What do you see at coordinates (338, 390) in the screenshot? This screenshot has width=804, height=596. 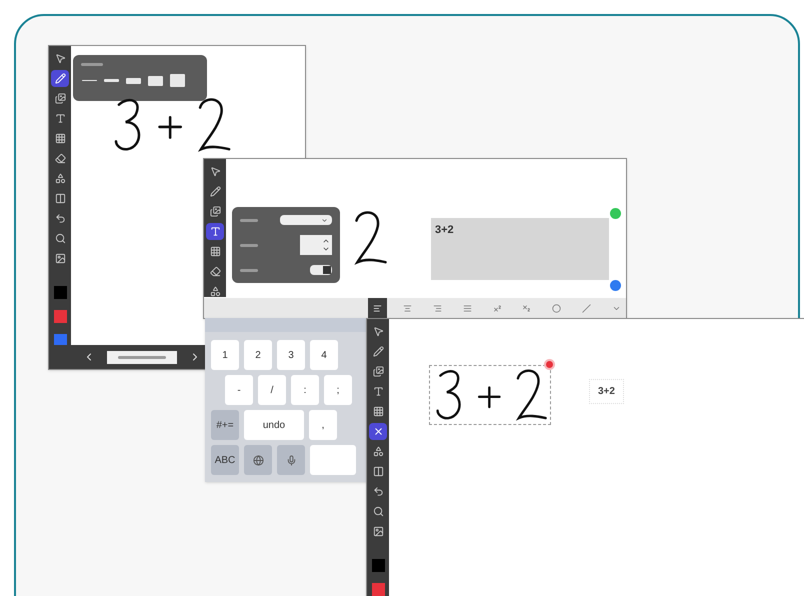 I see `keyboard-key: ;` at bounding box center [338, 390].